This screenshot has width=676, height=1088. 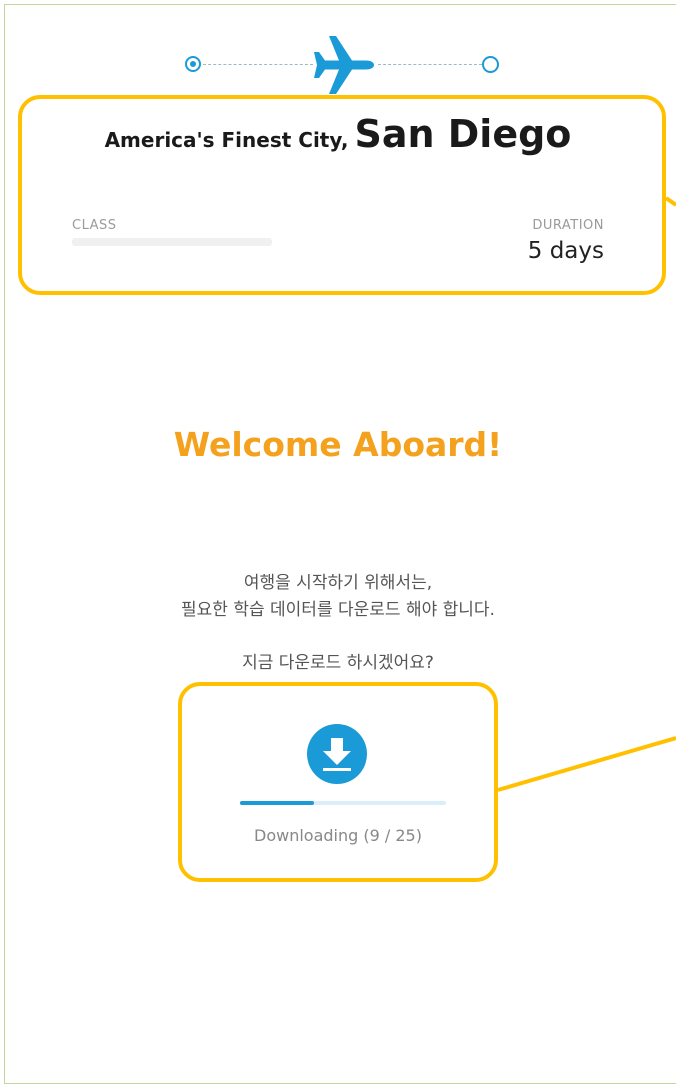 What do you see at coordinates (338, 782) in the screenshot?
I see `highlight-box-download` at bounding box center [338, 782].